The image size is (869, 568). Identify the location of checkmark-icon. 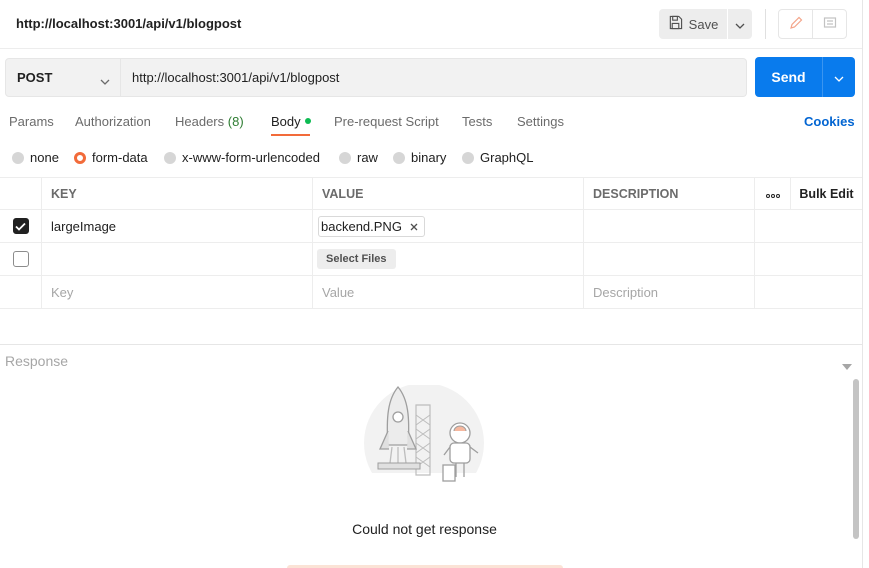
(20, 226).